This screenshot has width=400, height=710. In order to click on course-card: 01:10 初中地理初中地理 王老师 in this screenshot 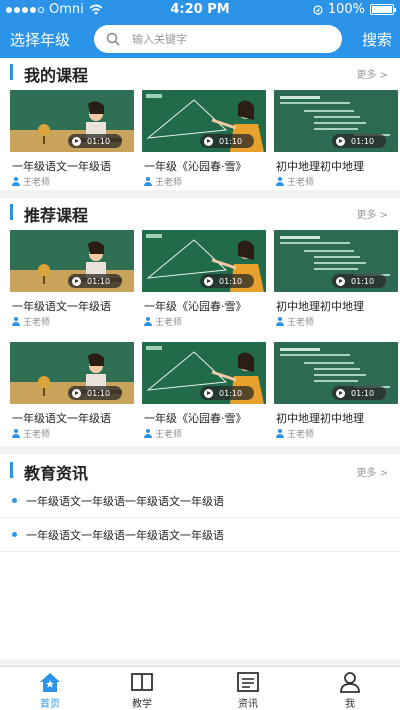, I will do `click(336, 280)`.